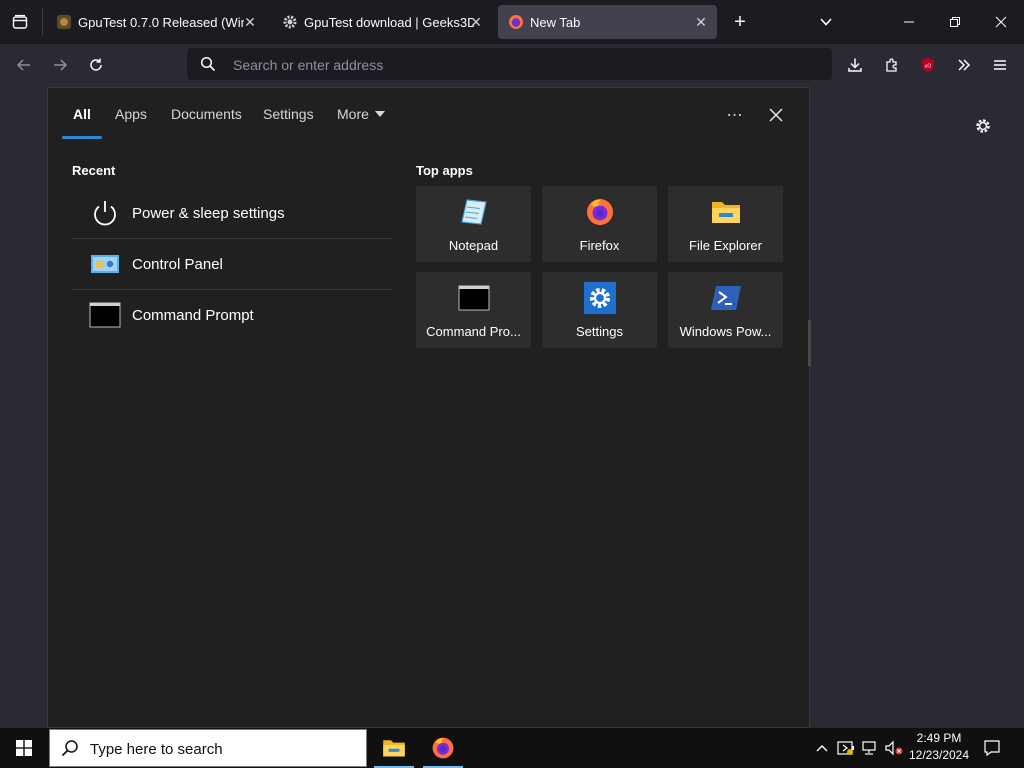  What do you see at coordinates (288, 114) in the screenshot?
I see `tab-settings: Settings` at bounding box center [288, 114].